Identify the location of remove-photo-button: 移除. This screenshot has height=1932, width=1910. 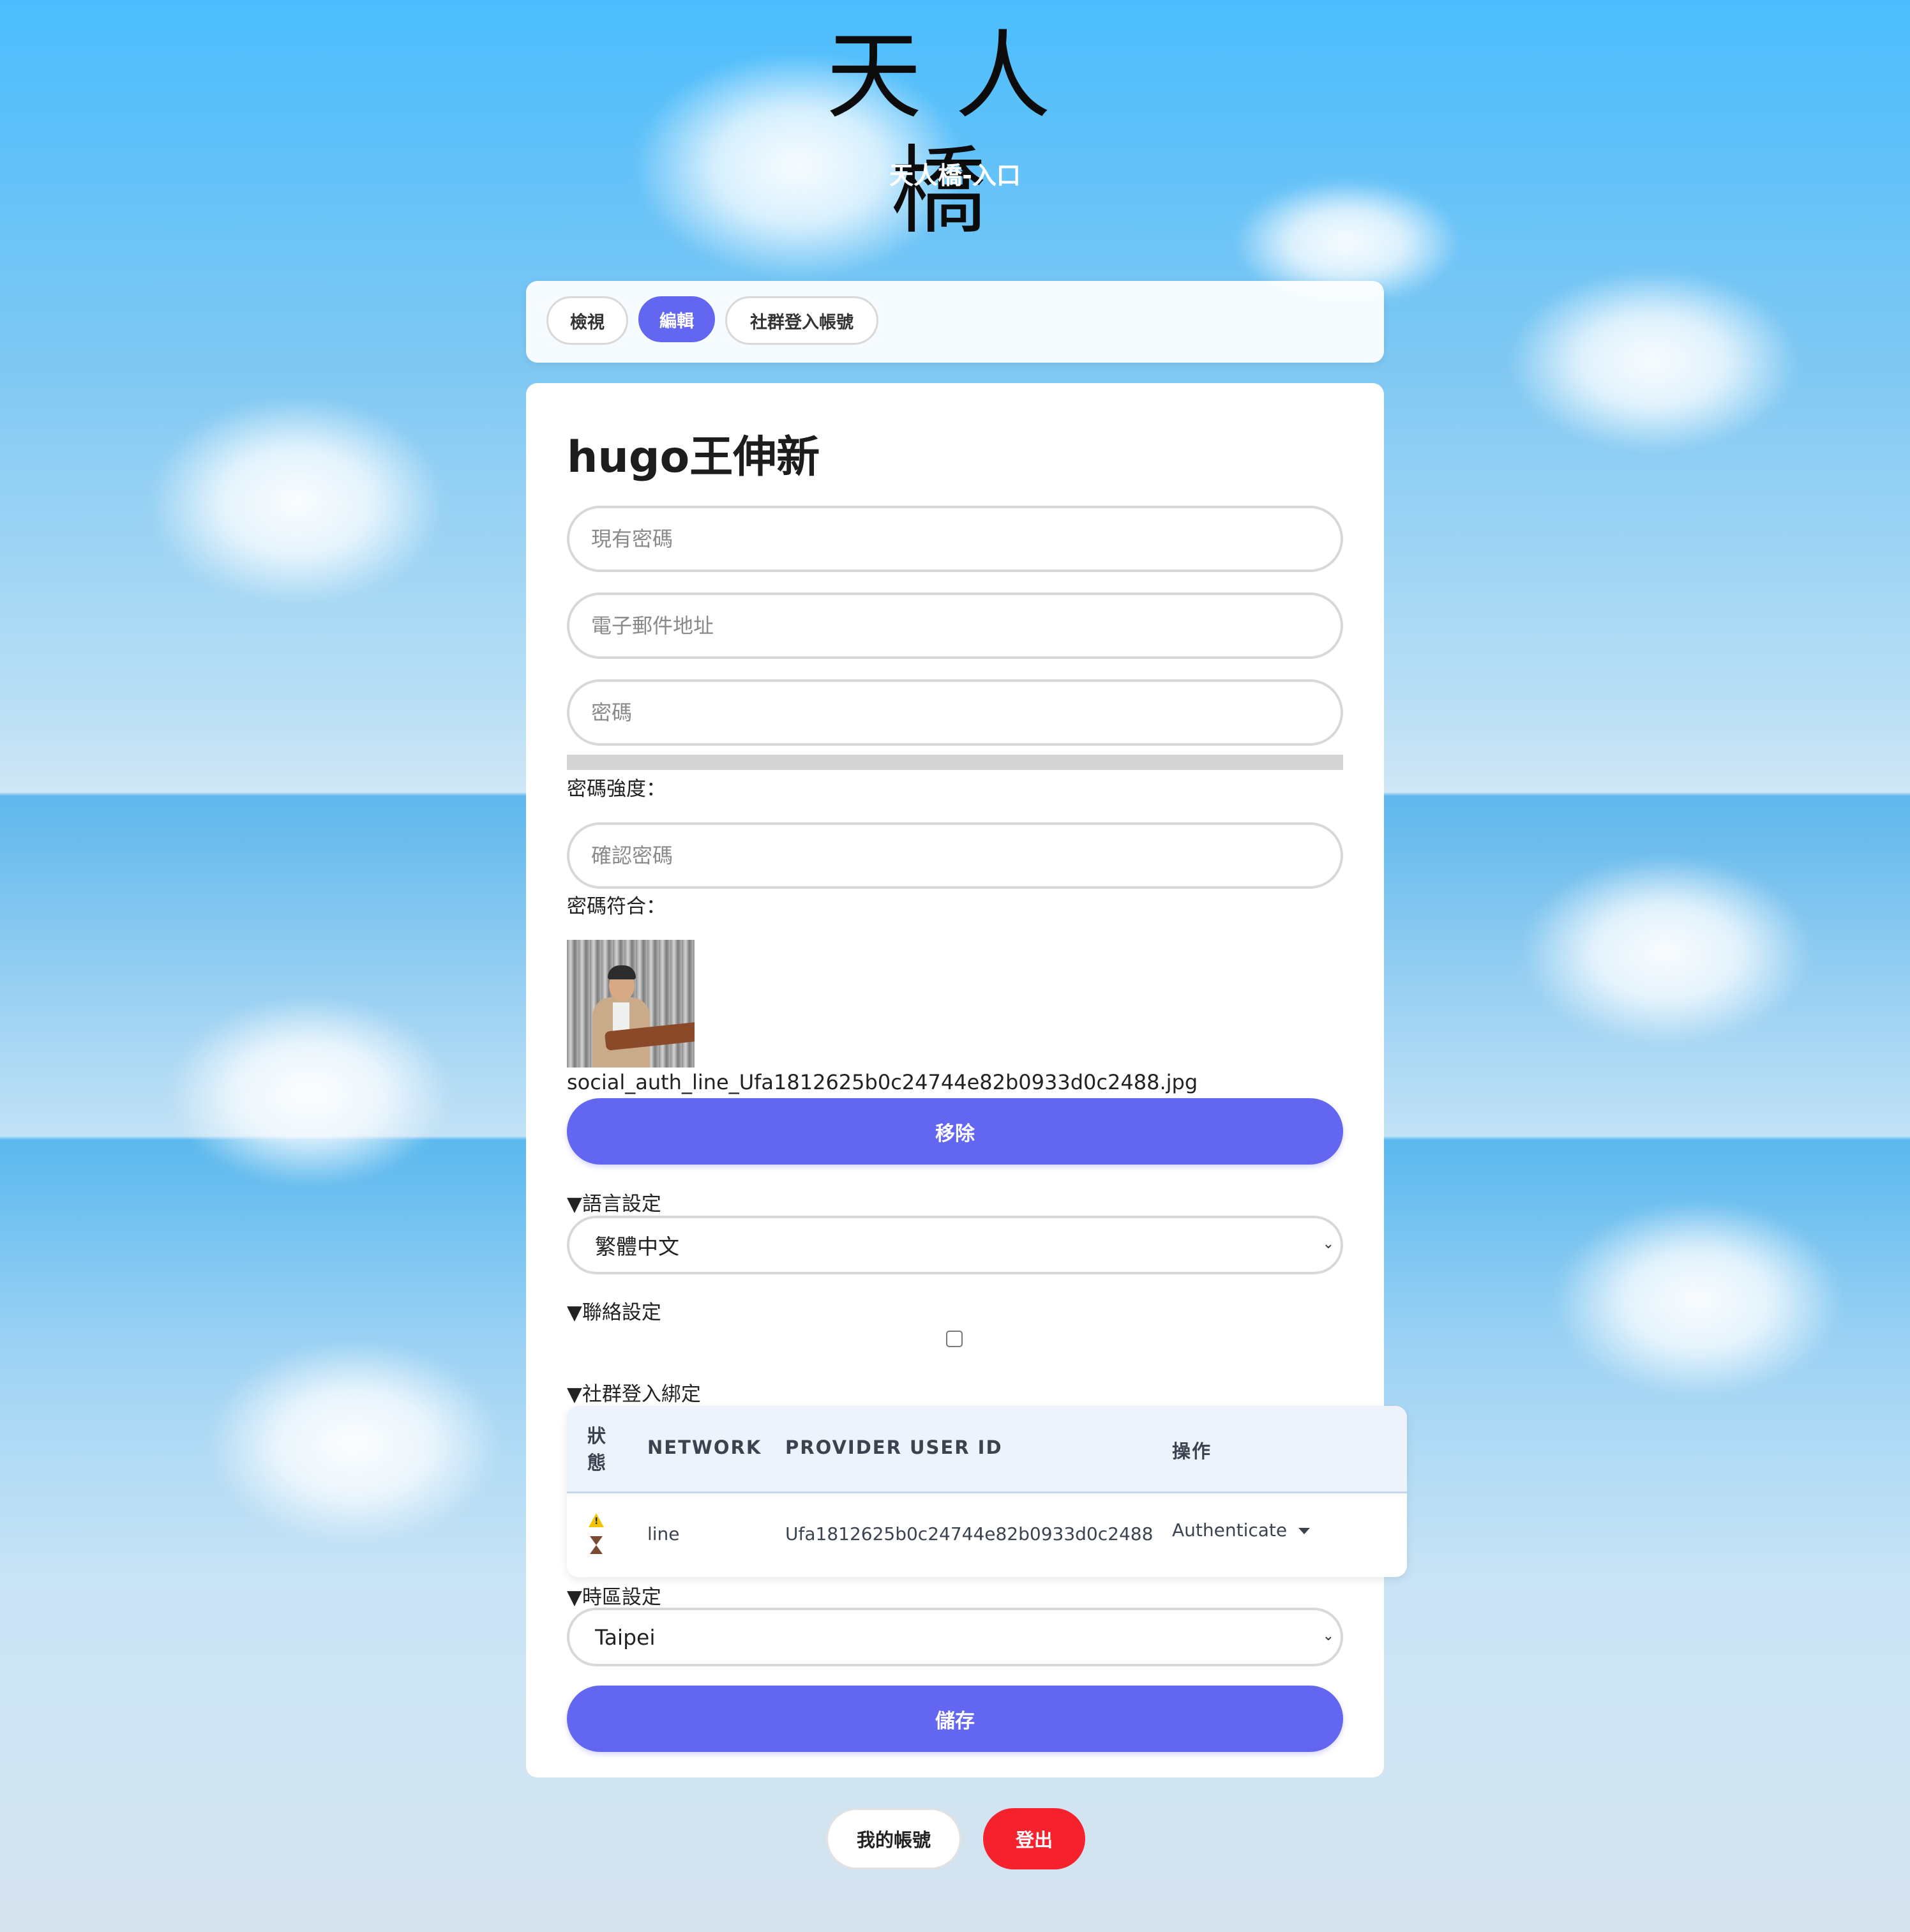
(955, 1131).